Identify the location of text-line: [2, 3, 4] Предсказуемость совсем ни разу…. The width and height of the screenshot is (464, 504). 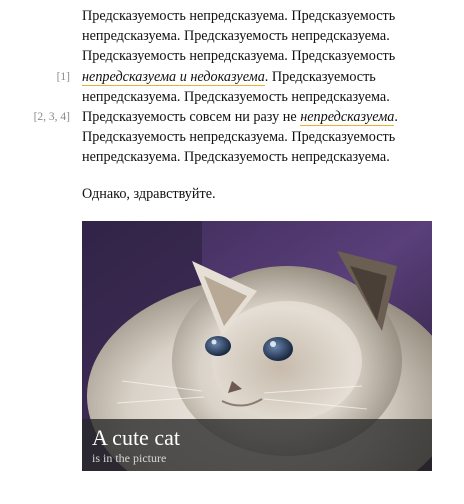
(238, 117).